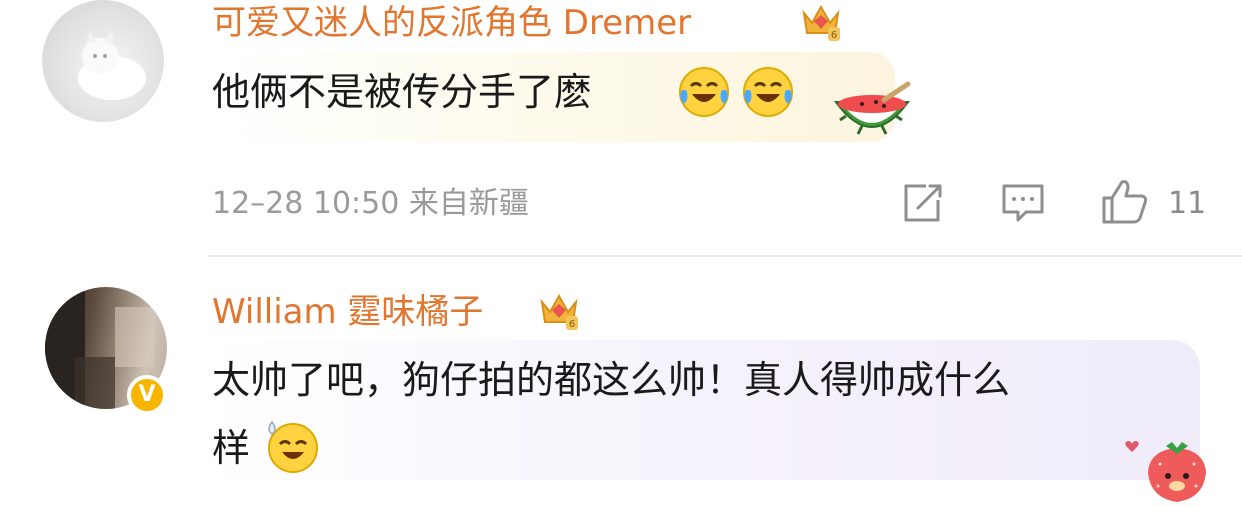  Describe the element at coordinates (1177, 472) in the screenshot. I see `strawberry-sticker-icon` at that location.